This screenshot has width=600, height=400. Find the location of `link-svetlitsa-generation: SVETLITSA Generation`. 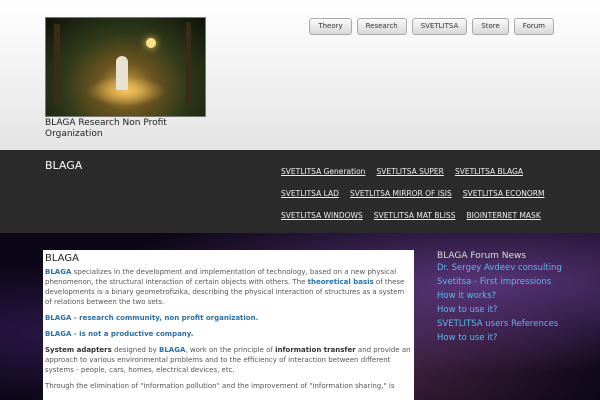

link-svetlitsa-generation: SVETLITSA Generation is located at coordinates (323, 172).